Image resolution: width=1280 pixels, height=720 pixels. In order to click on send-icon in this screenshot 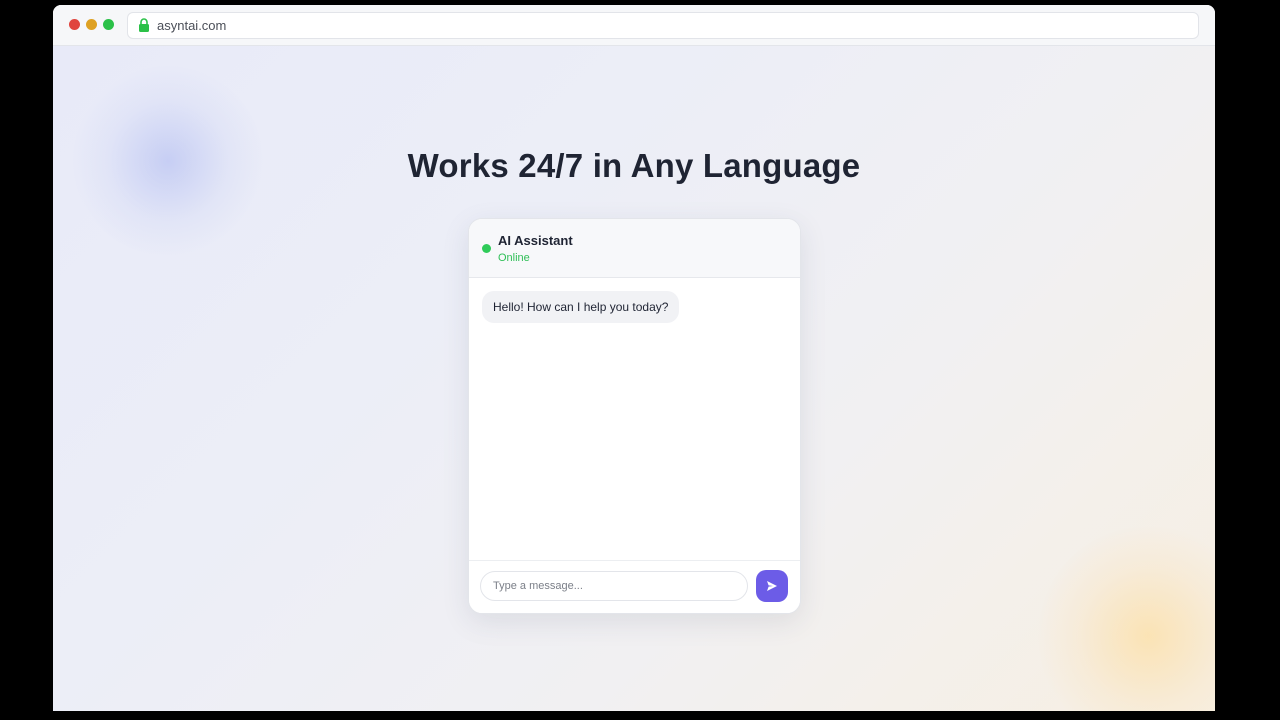, I will do `click(772, 586)`.